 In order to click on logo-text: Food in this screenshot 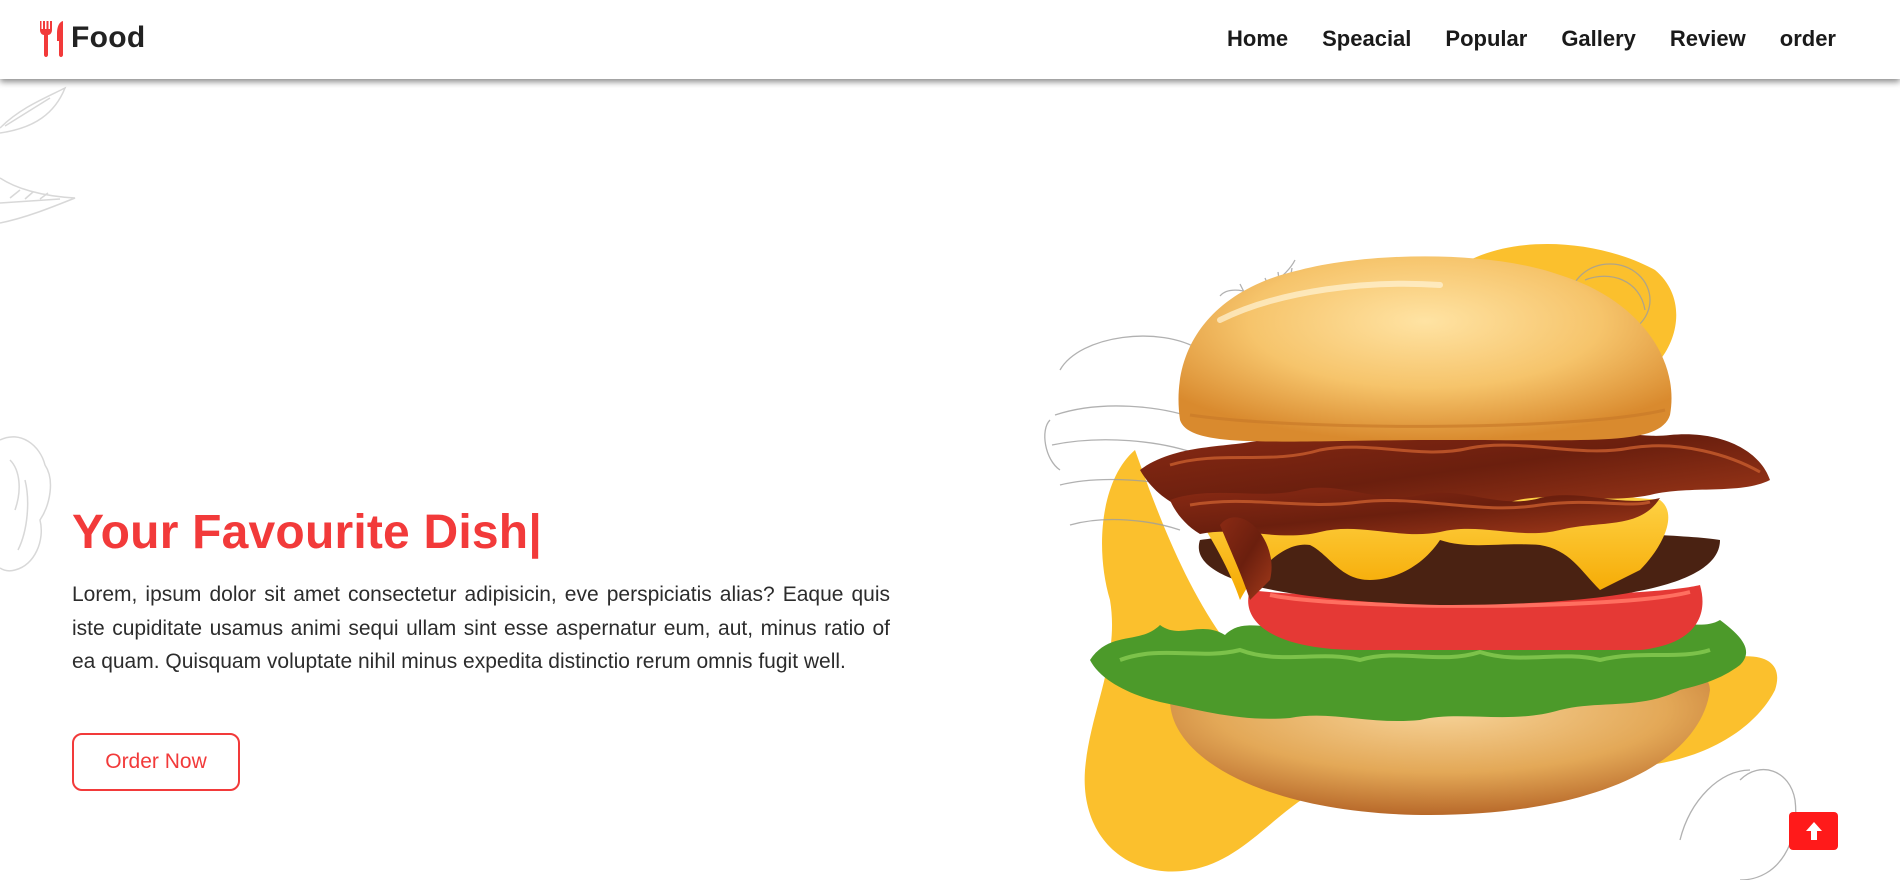, I will do `click(108, 37)`.